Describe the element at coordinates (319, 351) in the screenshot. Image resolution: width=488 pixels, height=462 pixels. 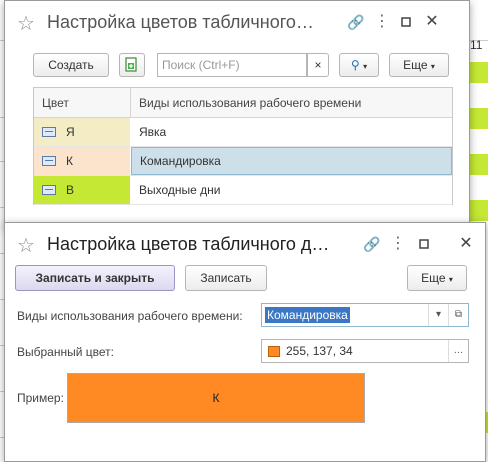
I see `color-value: 255, 137, 34` at that location.